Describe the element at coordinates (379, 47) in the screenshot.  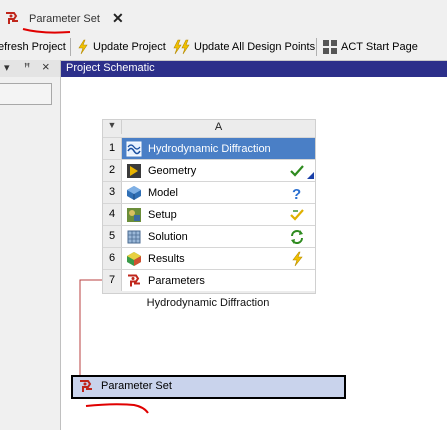
I see `act-start-page-label: ACT Start Page` at that location.